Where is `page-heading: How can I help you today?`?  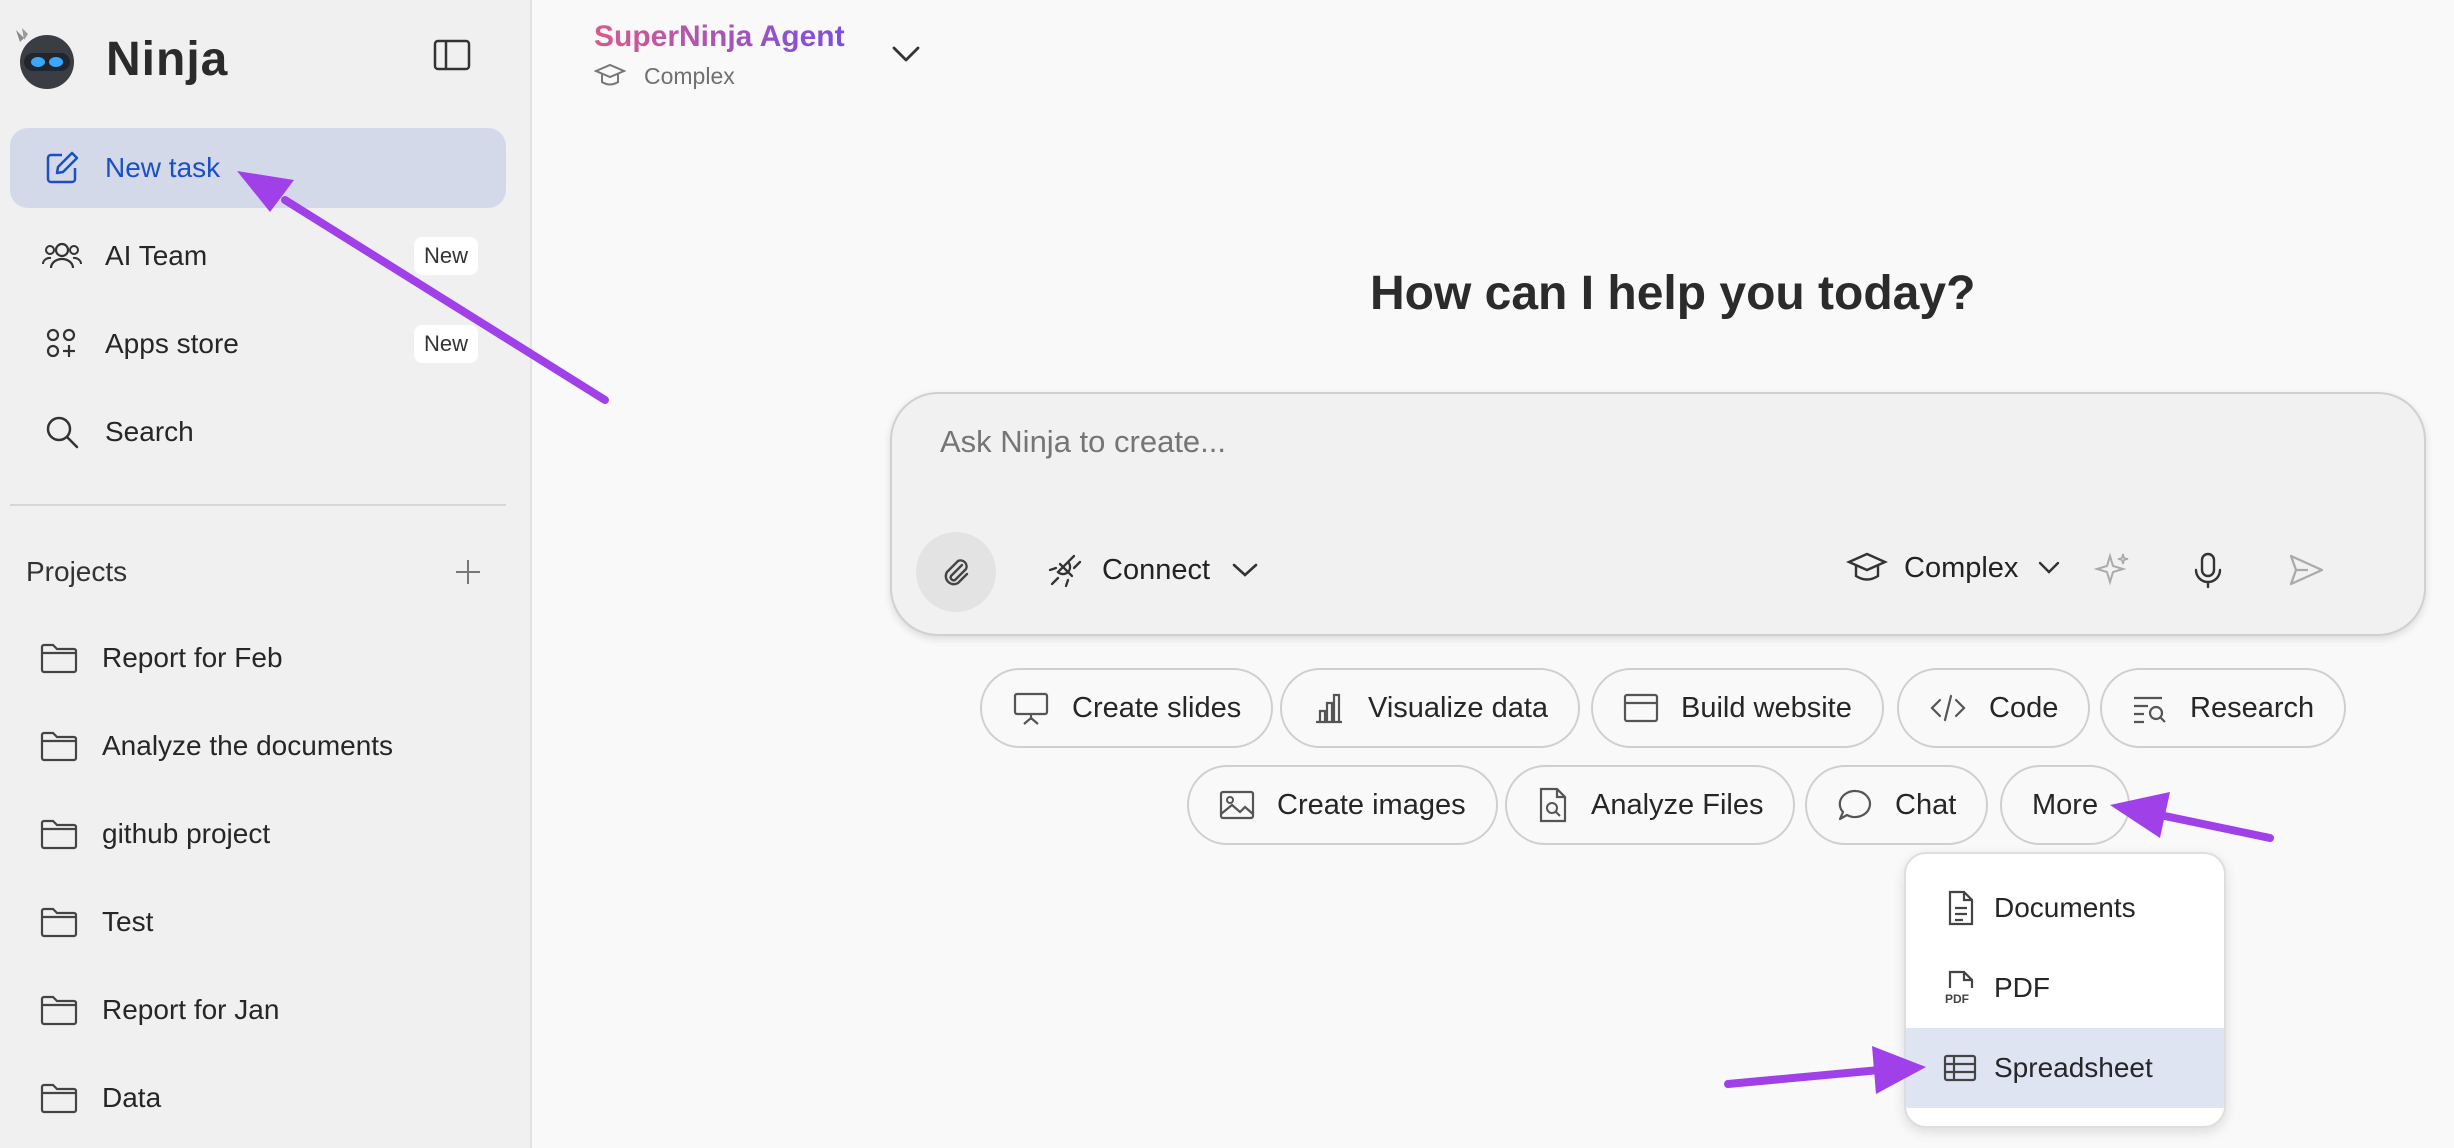
page-heading: How can I help you today? is located at coordinates (1673, 293).